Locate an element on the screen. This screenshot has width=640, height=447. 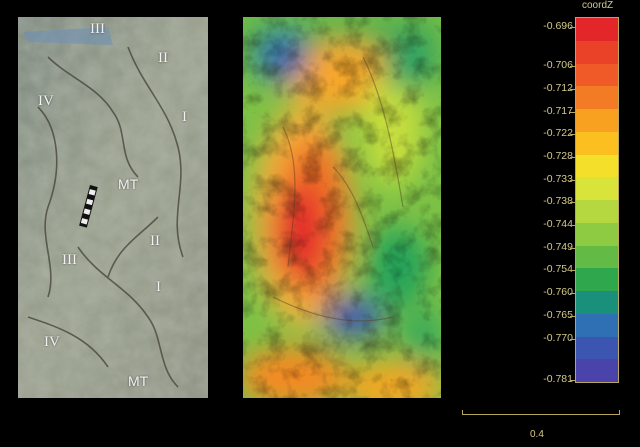
scale-label: 0.4 is located at coordinates (537, 434).